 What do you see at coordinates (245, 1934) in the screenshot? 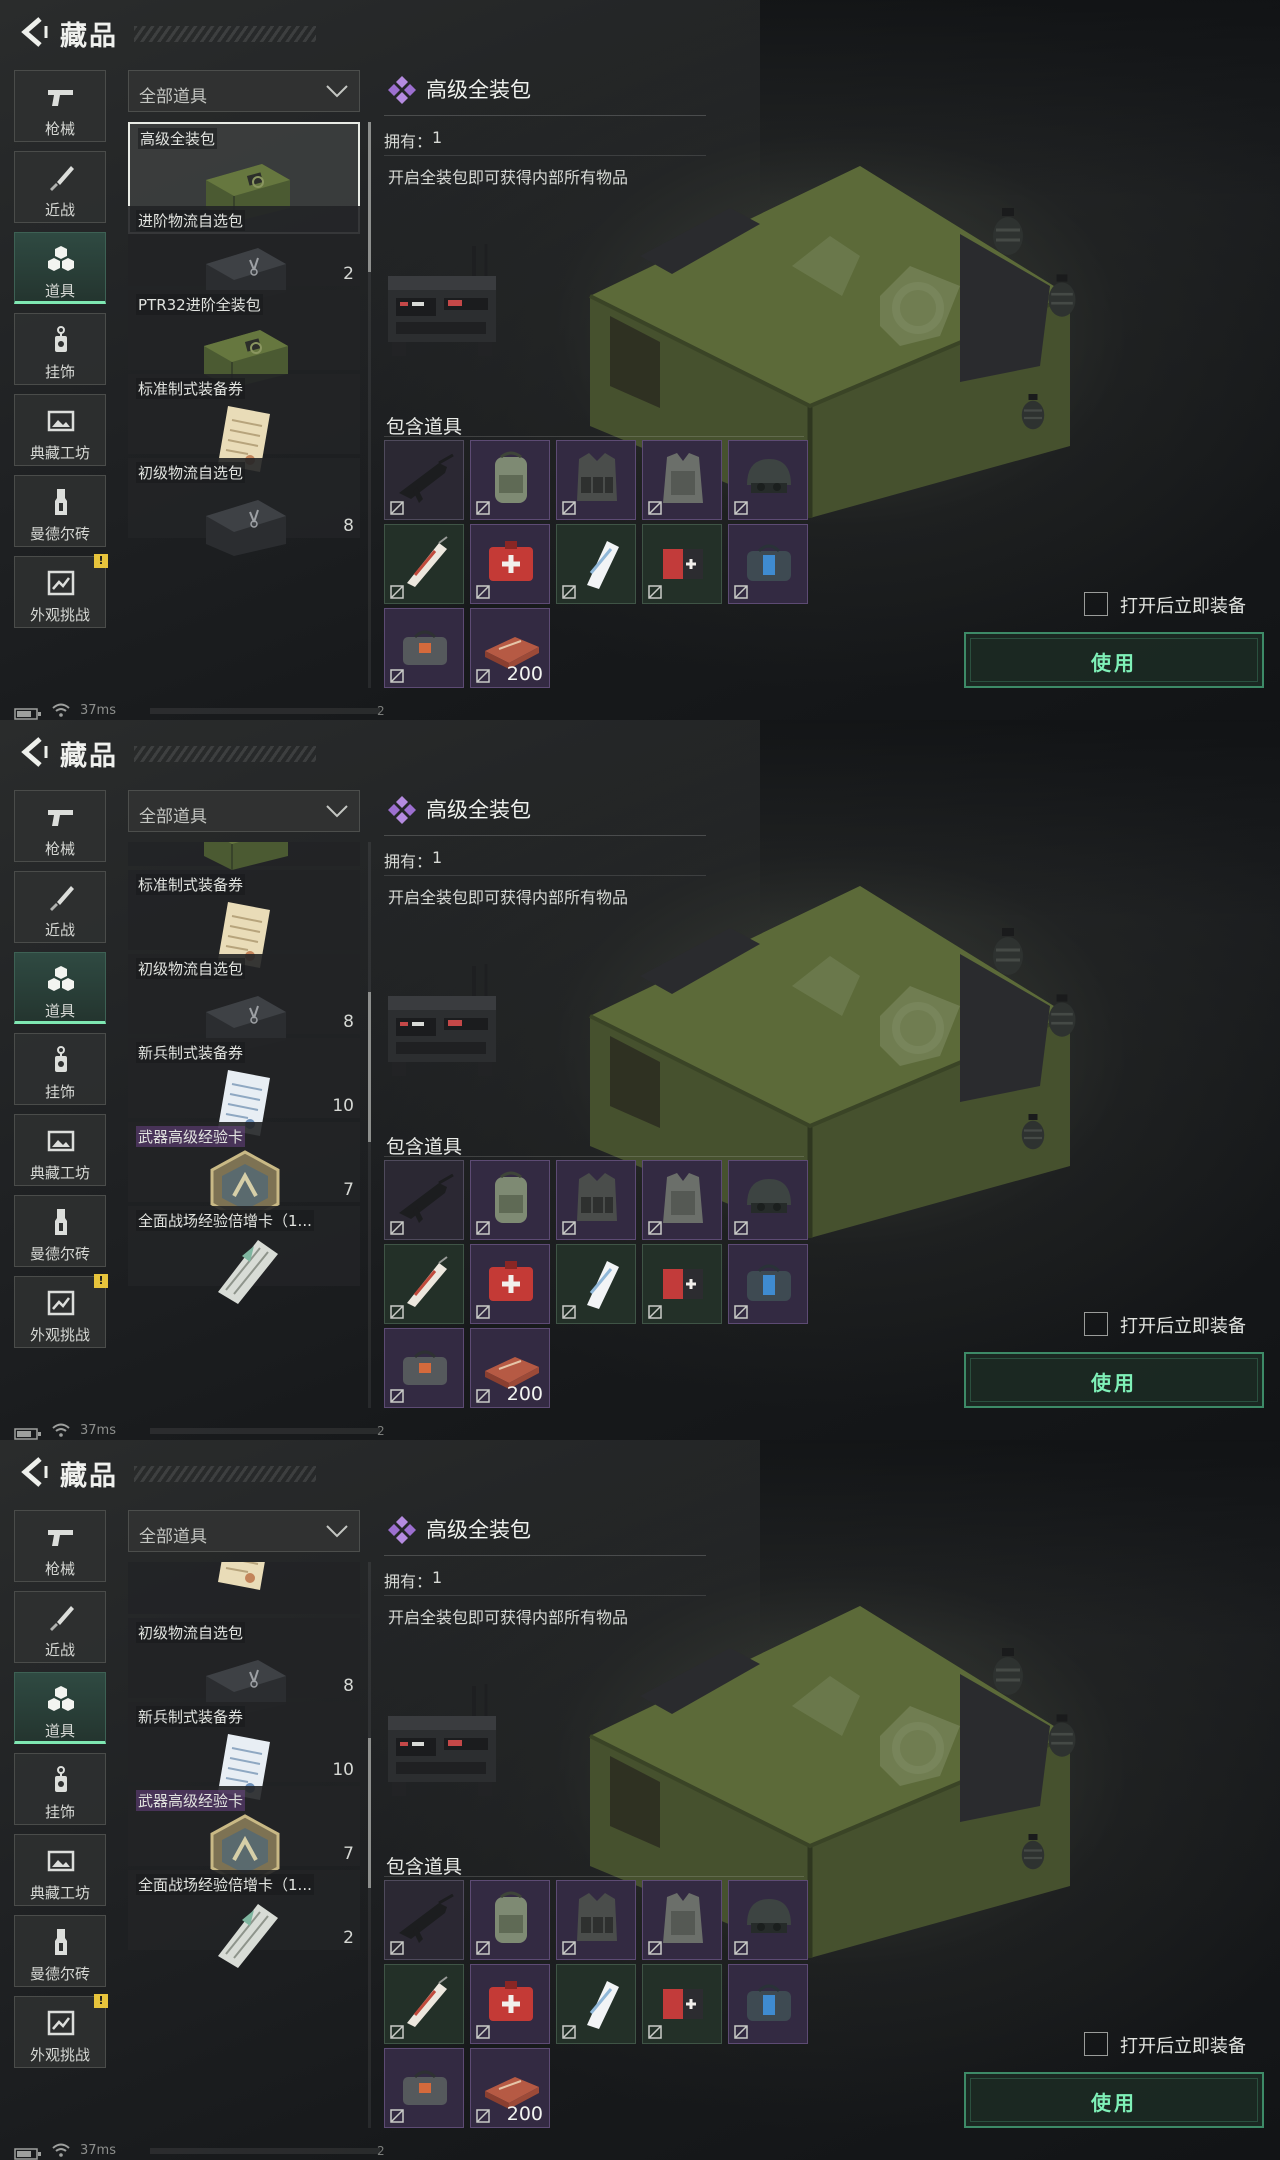
I see `exp-multiplier-card-icon` at bounding box center [245, 1934].